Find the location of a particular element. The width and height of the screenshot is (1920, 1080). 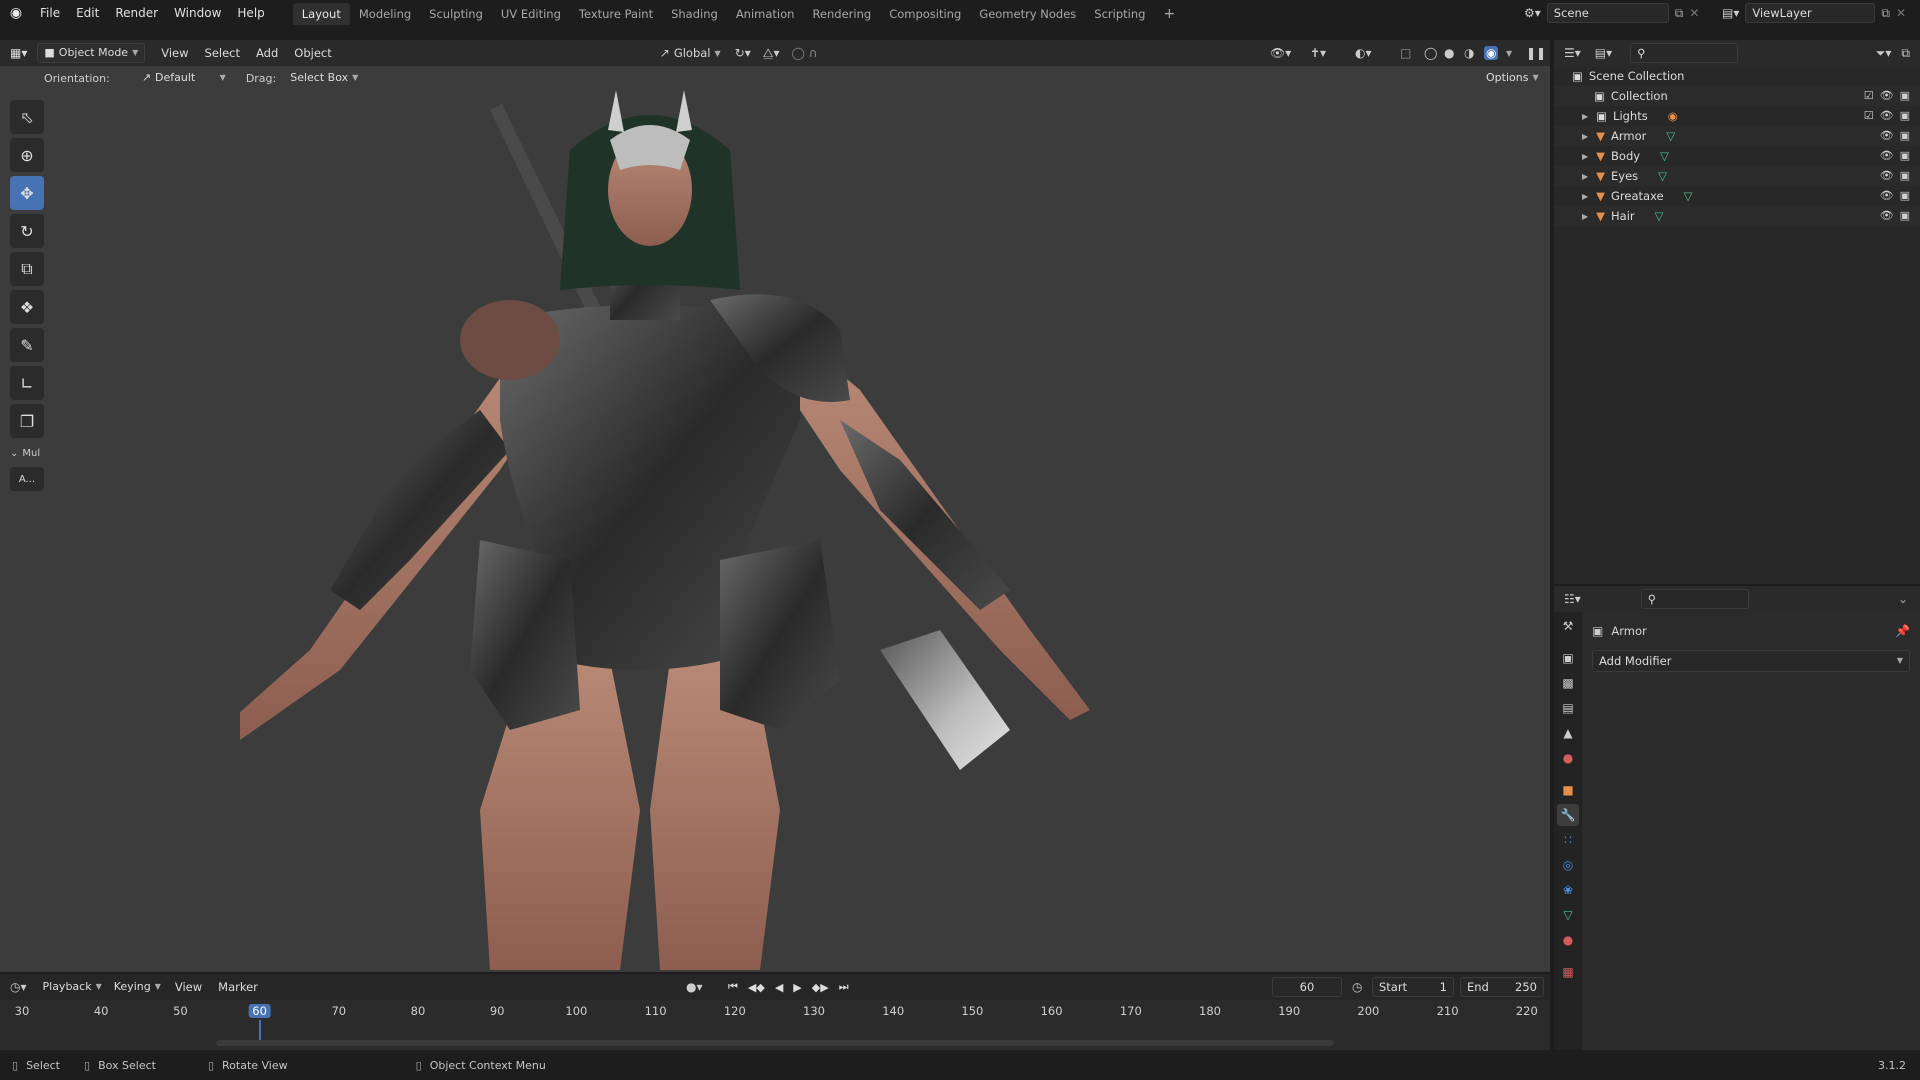

menu-window: Window is located at coordinates (197, 13).